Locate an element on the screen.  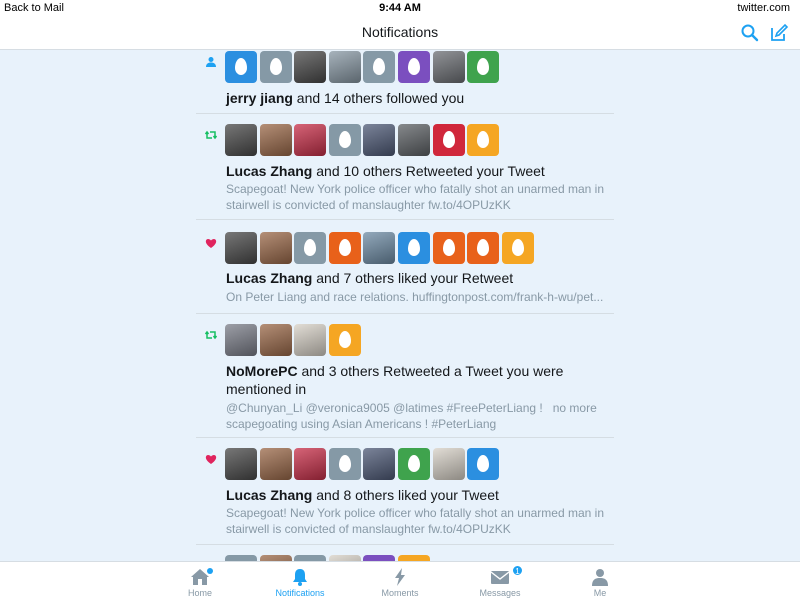
new-content-dot is located at coordinates (210, 571).